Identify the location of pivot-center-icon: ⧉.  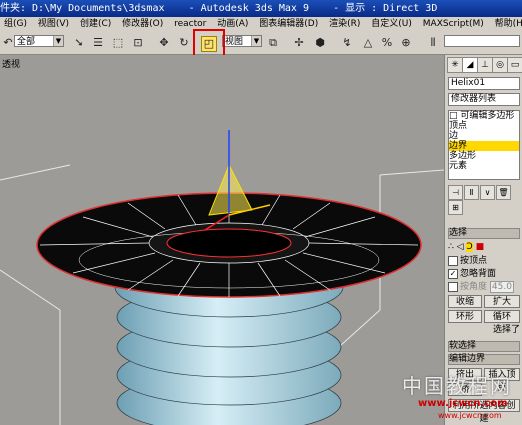
(273, 43).